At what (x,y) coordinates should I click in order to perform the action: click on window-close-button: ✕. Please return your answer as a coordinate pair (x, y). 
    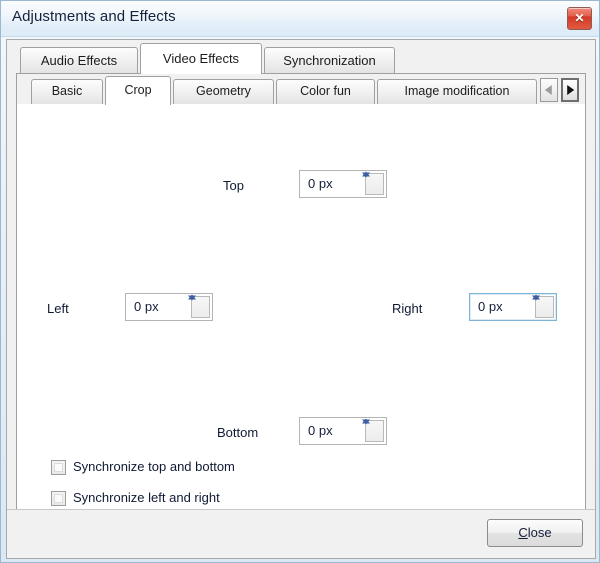
    Looking at the image, I should click on (579, 18).